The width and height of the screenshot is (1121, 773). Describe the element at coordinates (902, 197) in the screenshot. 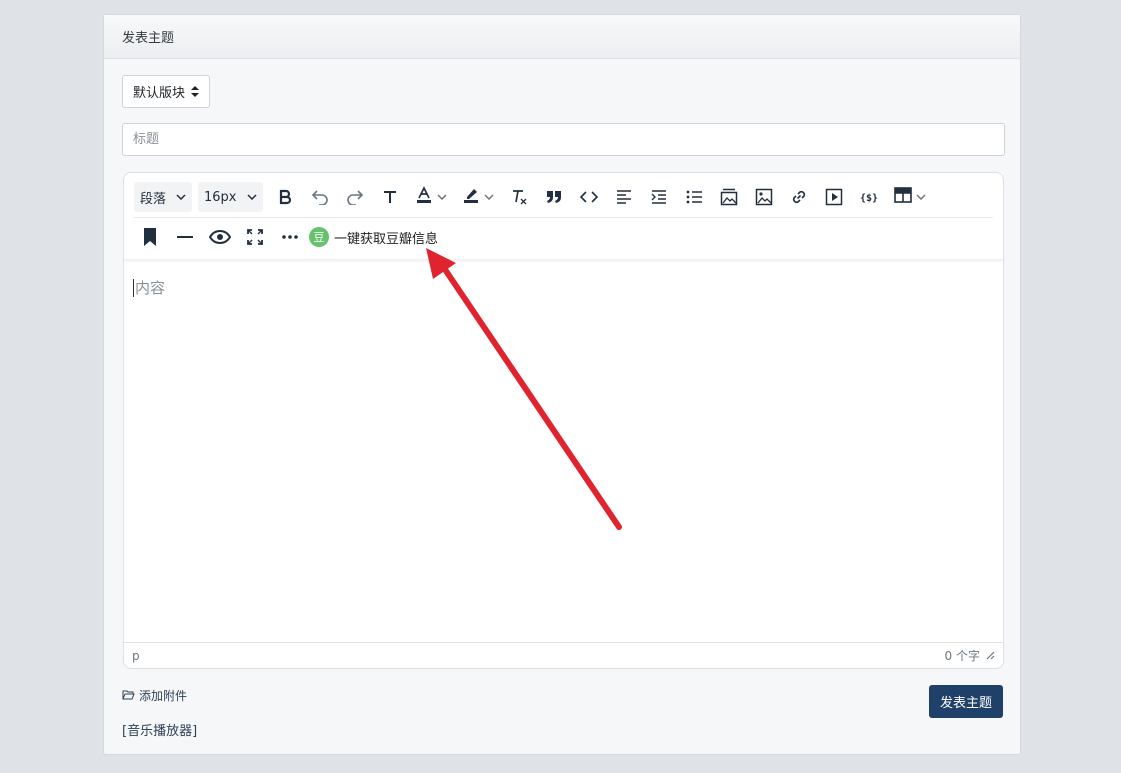

I see `table-icon` at that location.